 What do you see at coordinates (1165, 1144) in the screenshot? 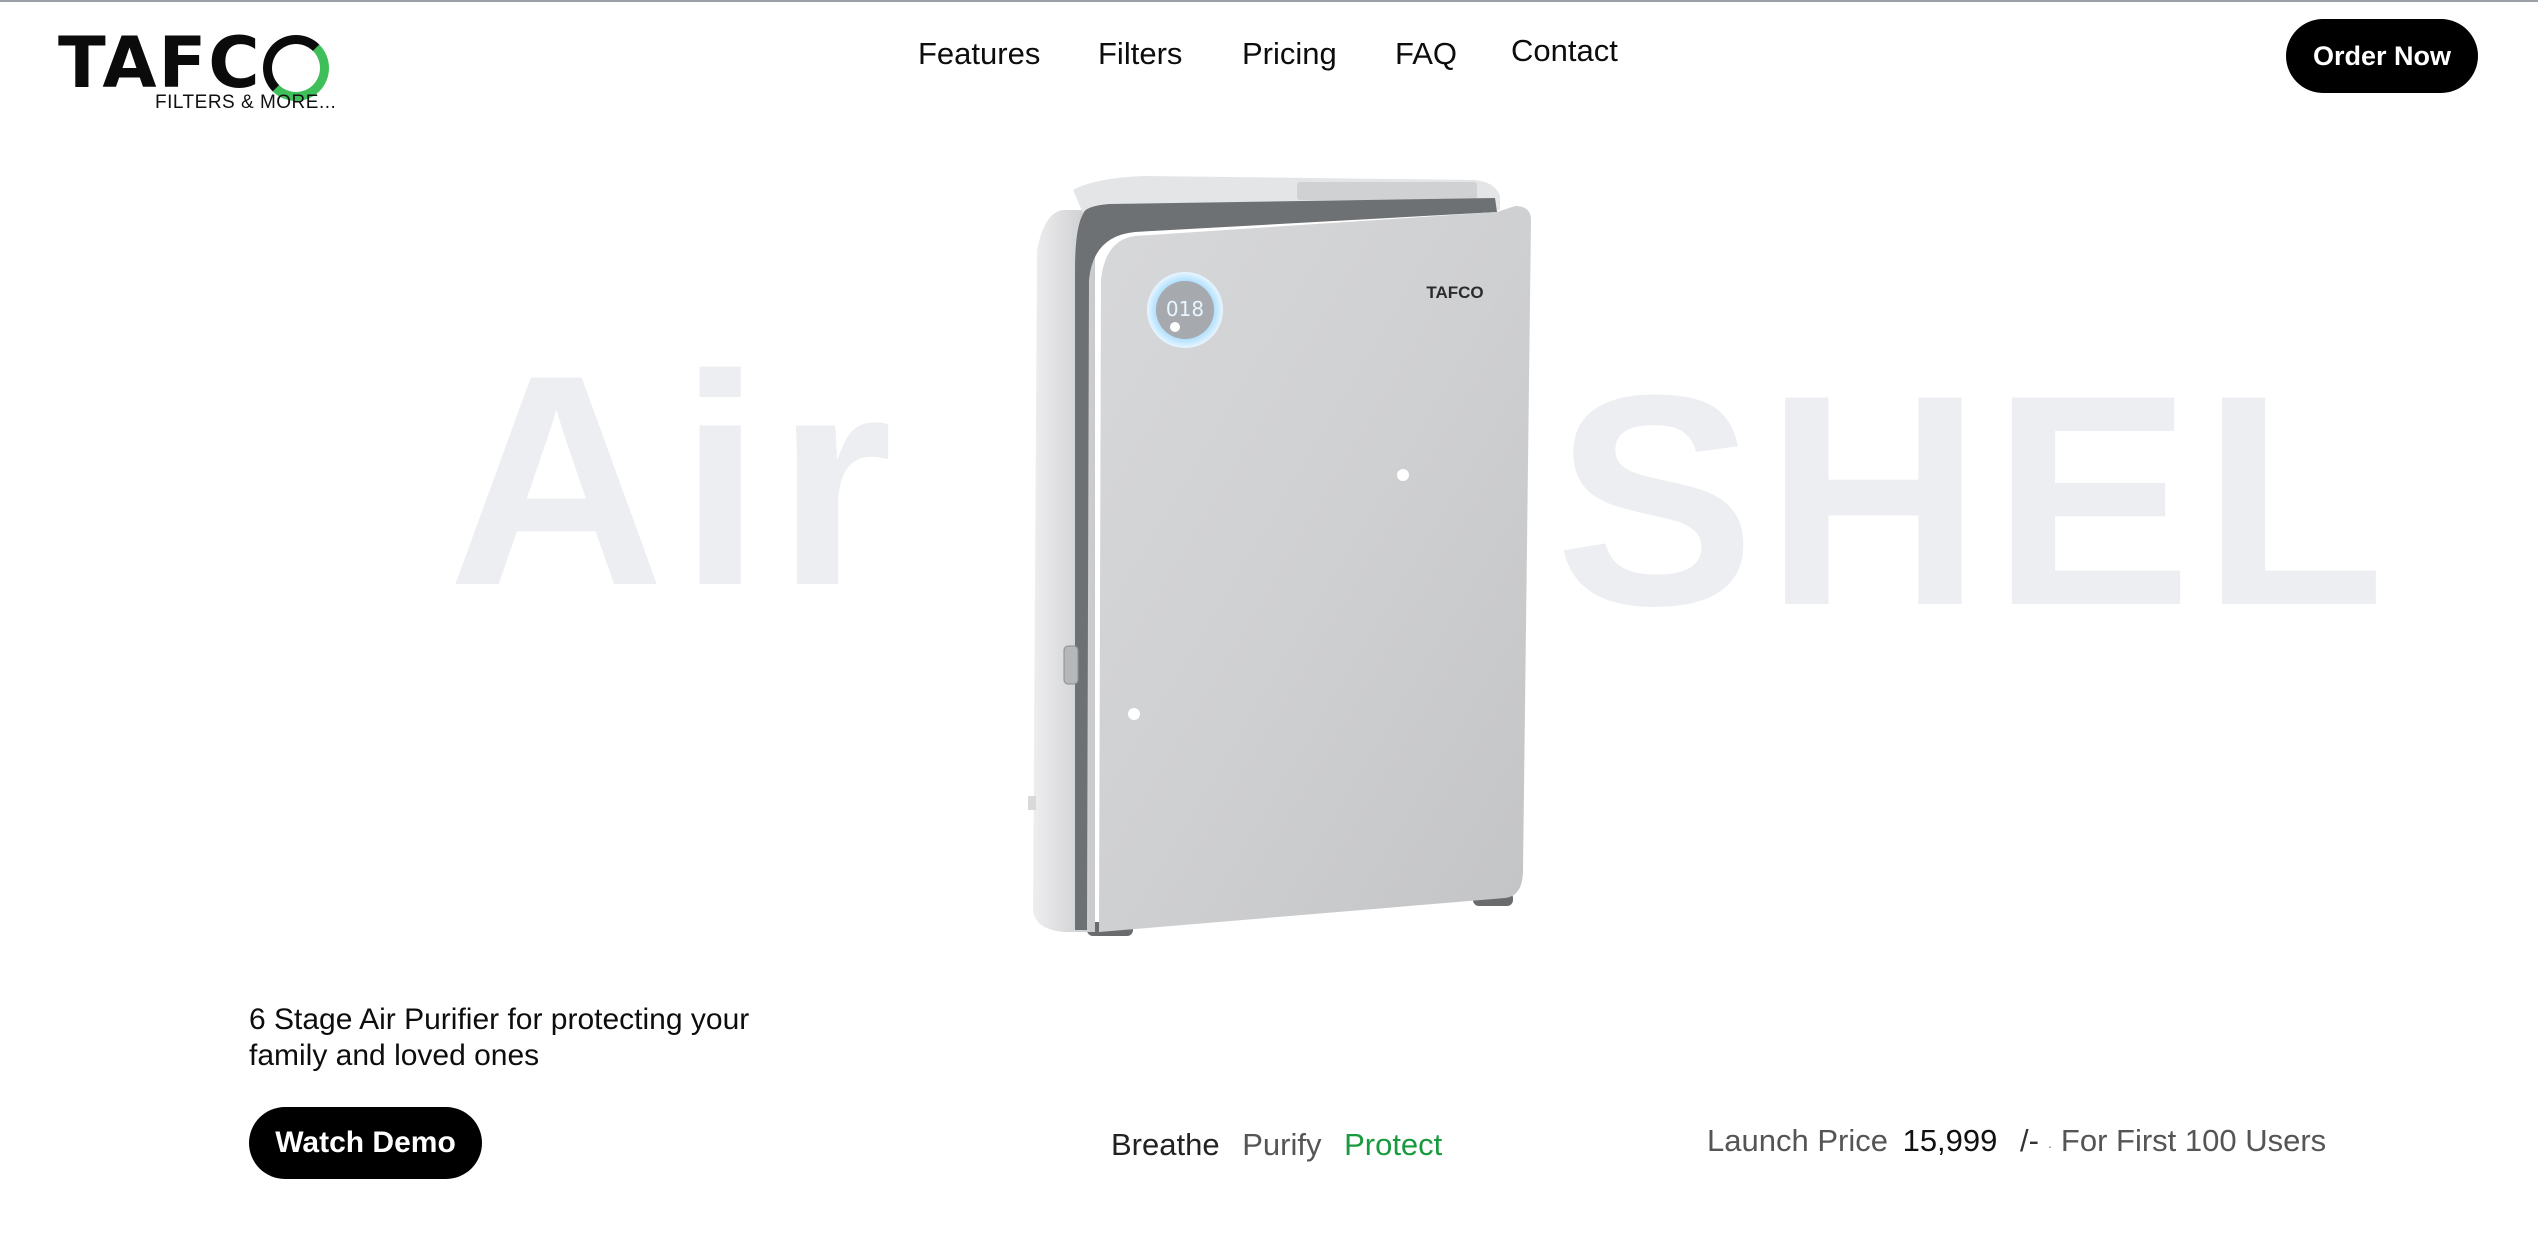
I see `motto-breathe: Breathe` at bounding box center [1165, 1144].